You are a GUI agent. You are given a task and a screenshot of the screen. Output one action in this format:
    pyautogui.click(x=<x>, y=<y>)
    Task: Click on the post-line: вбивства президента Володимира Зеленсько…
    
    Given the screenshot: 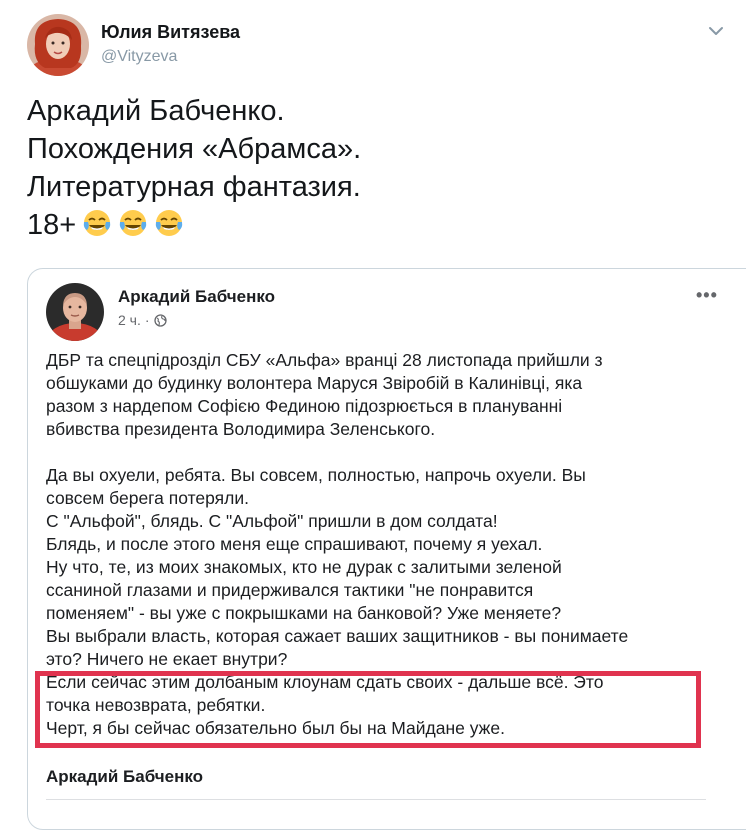 What is the action you would take?
    pyautogui.click(x=241, y=429)
    